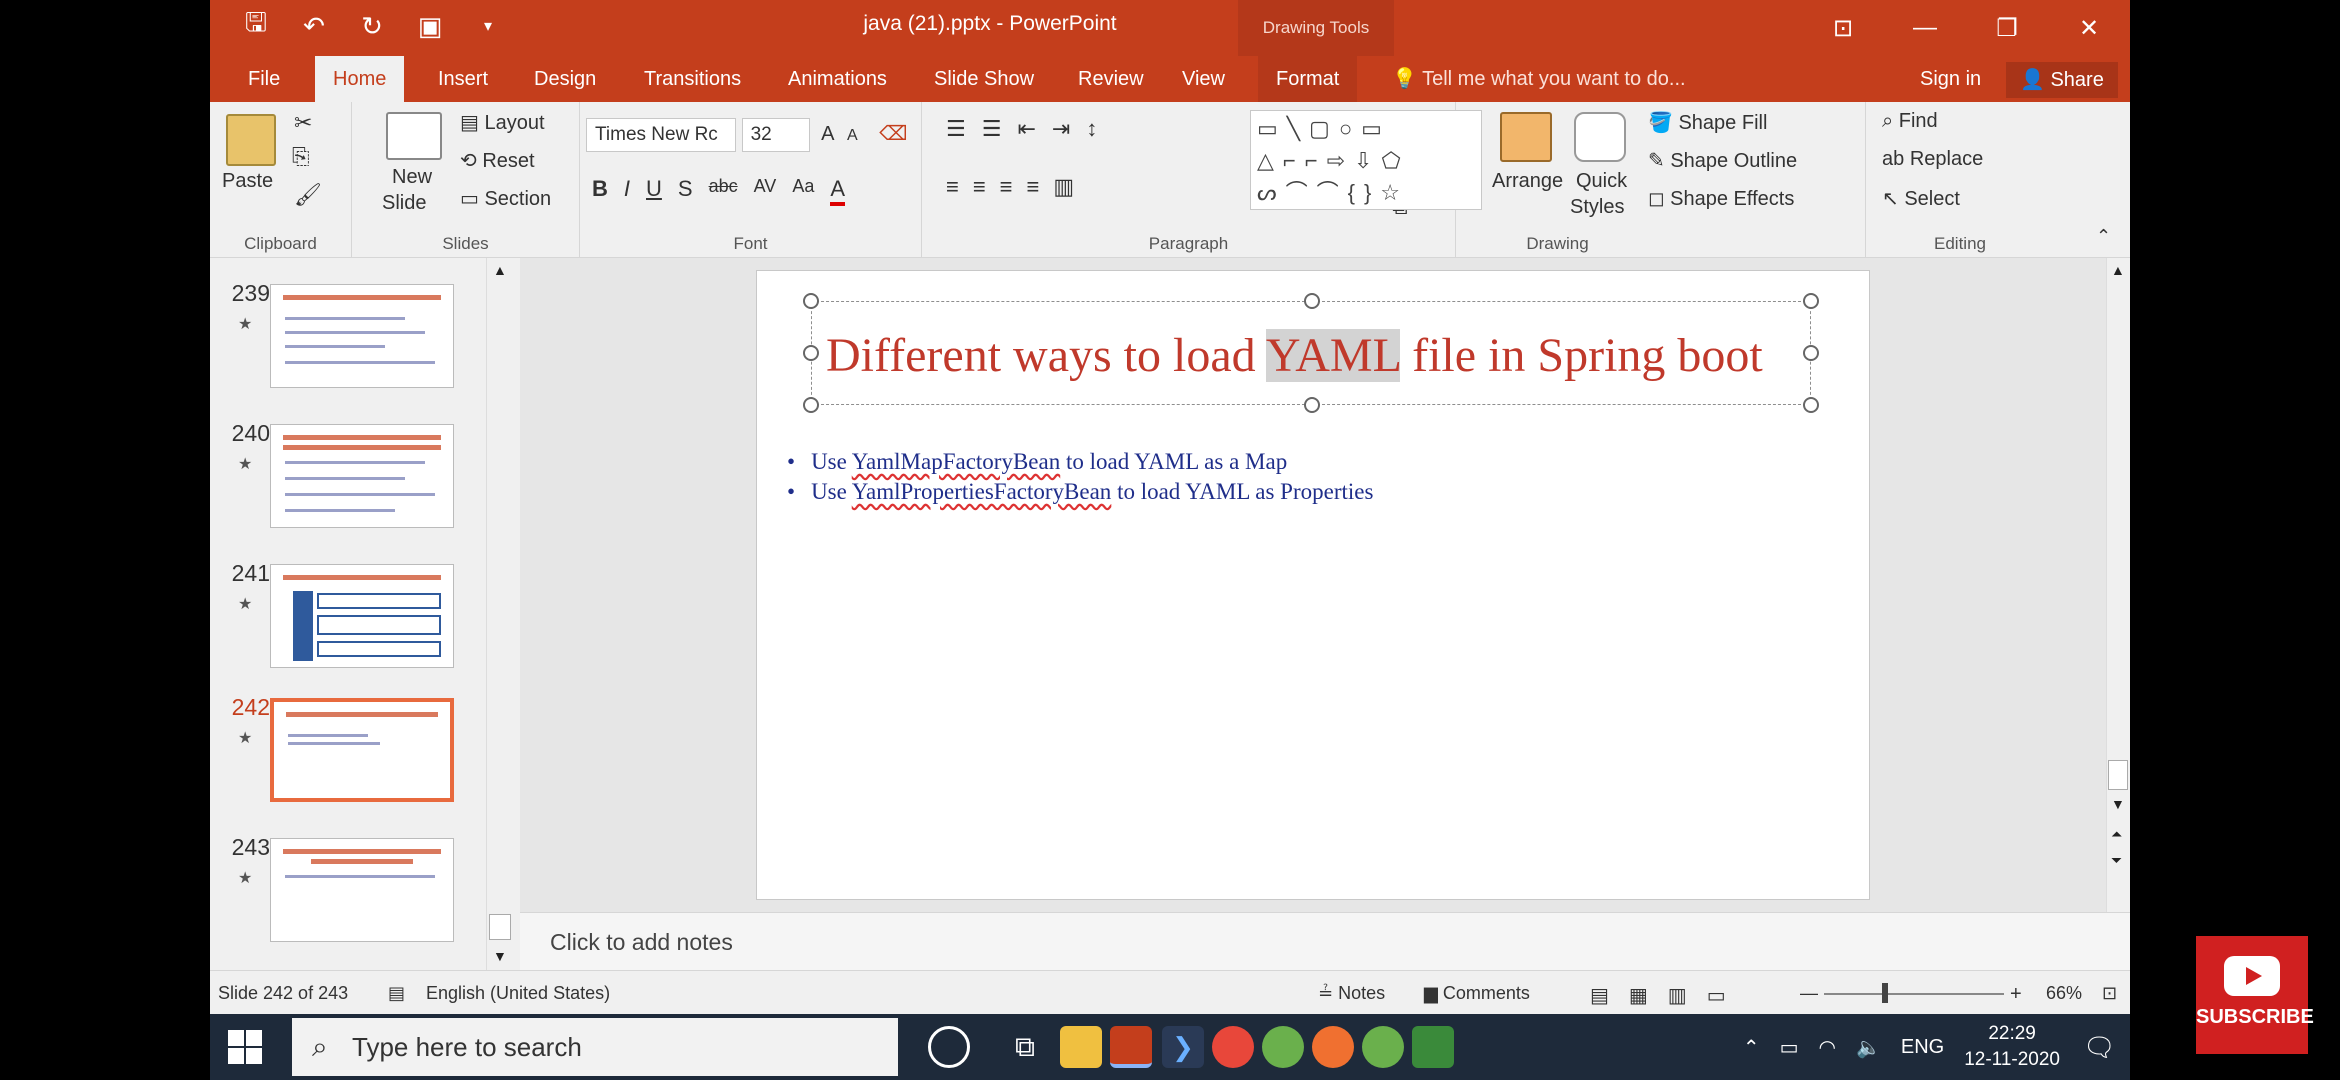  What do you see at coordinates (1600, 137) in the screenshot?
I see `quick-styles-icon` at bounding box center [1600, 137].